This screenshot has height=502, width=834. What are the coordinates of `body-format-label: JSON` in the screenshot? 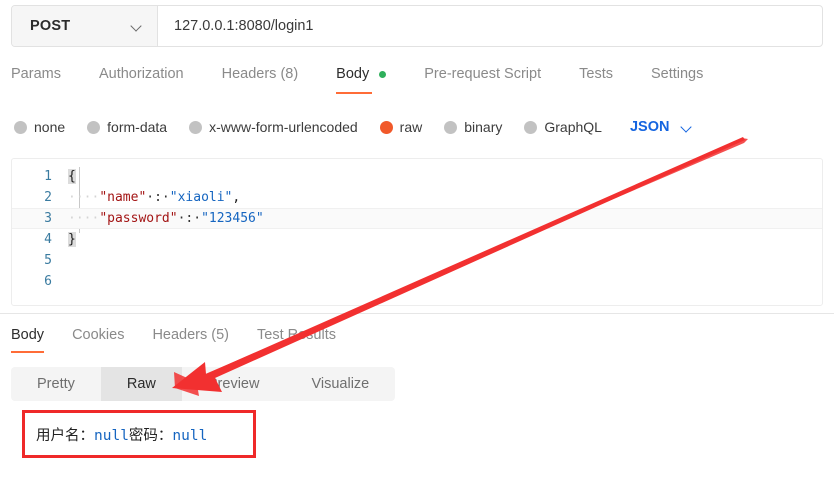 It's located at (649, 127).